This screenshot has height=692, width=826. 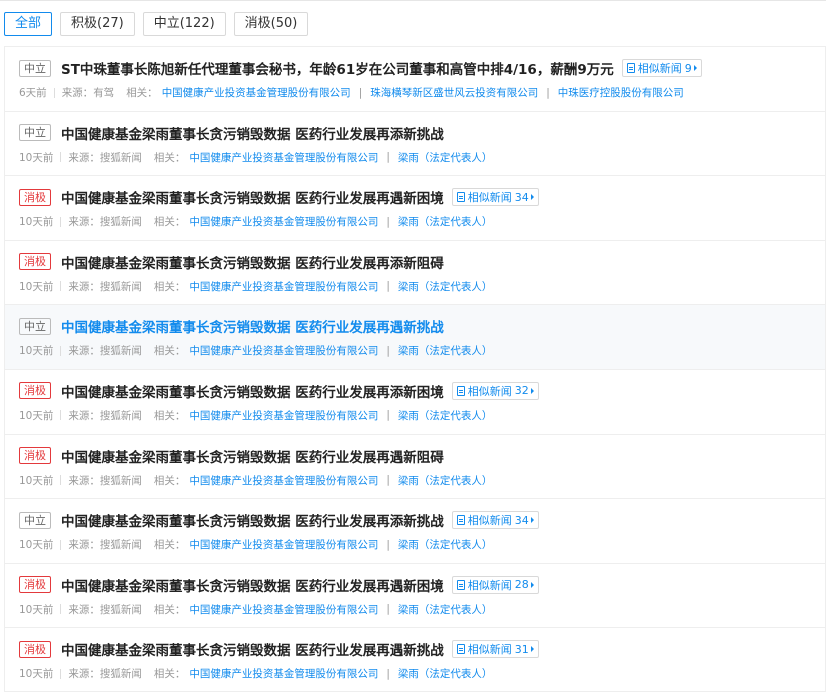 What do you see at coordinates (521, 391) in the screenshot?
I see `similar-news-count: 32` at bounding box center [521, 391].